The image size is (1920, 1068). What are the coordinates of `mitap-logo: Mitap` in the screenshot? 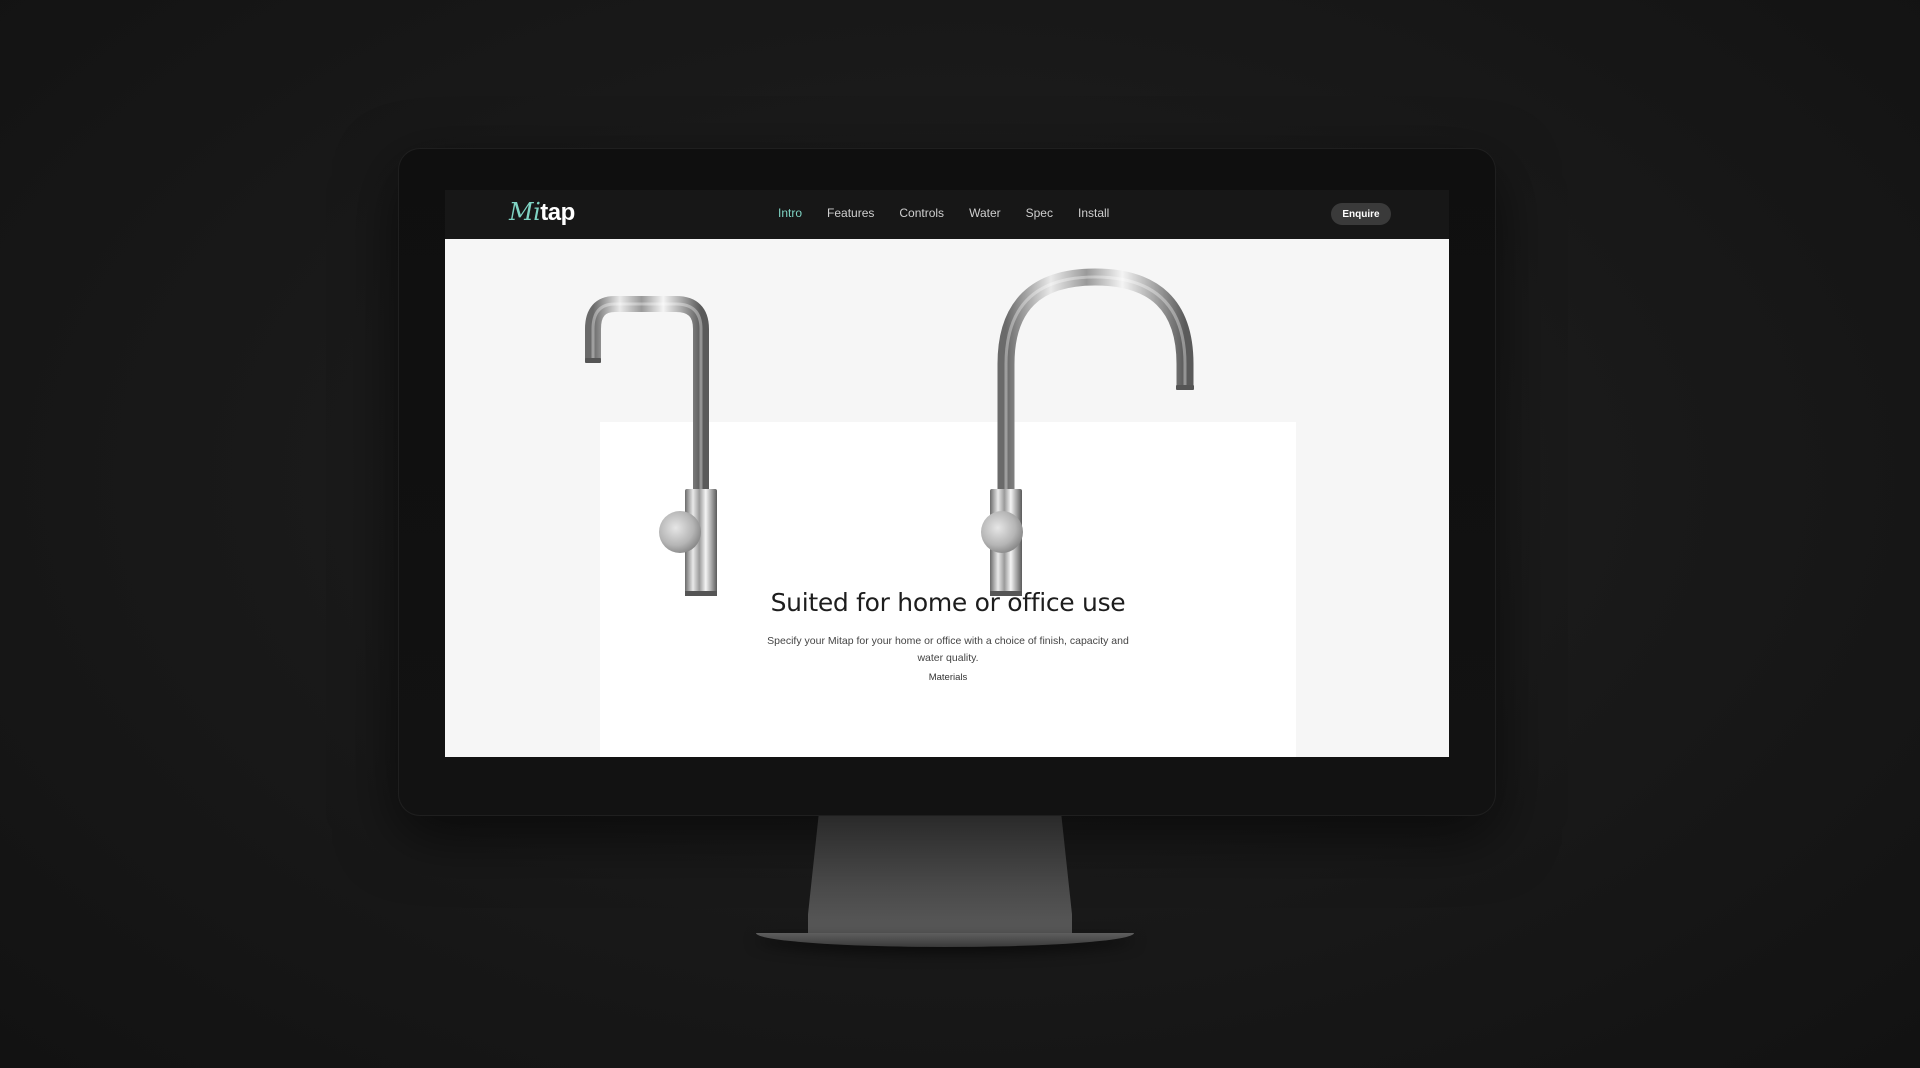 It's located at (542, 212).